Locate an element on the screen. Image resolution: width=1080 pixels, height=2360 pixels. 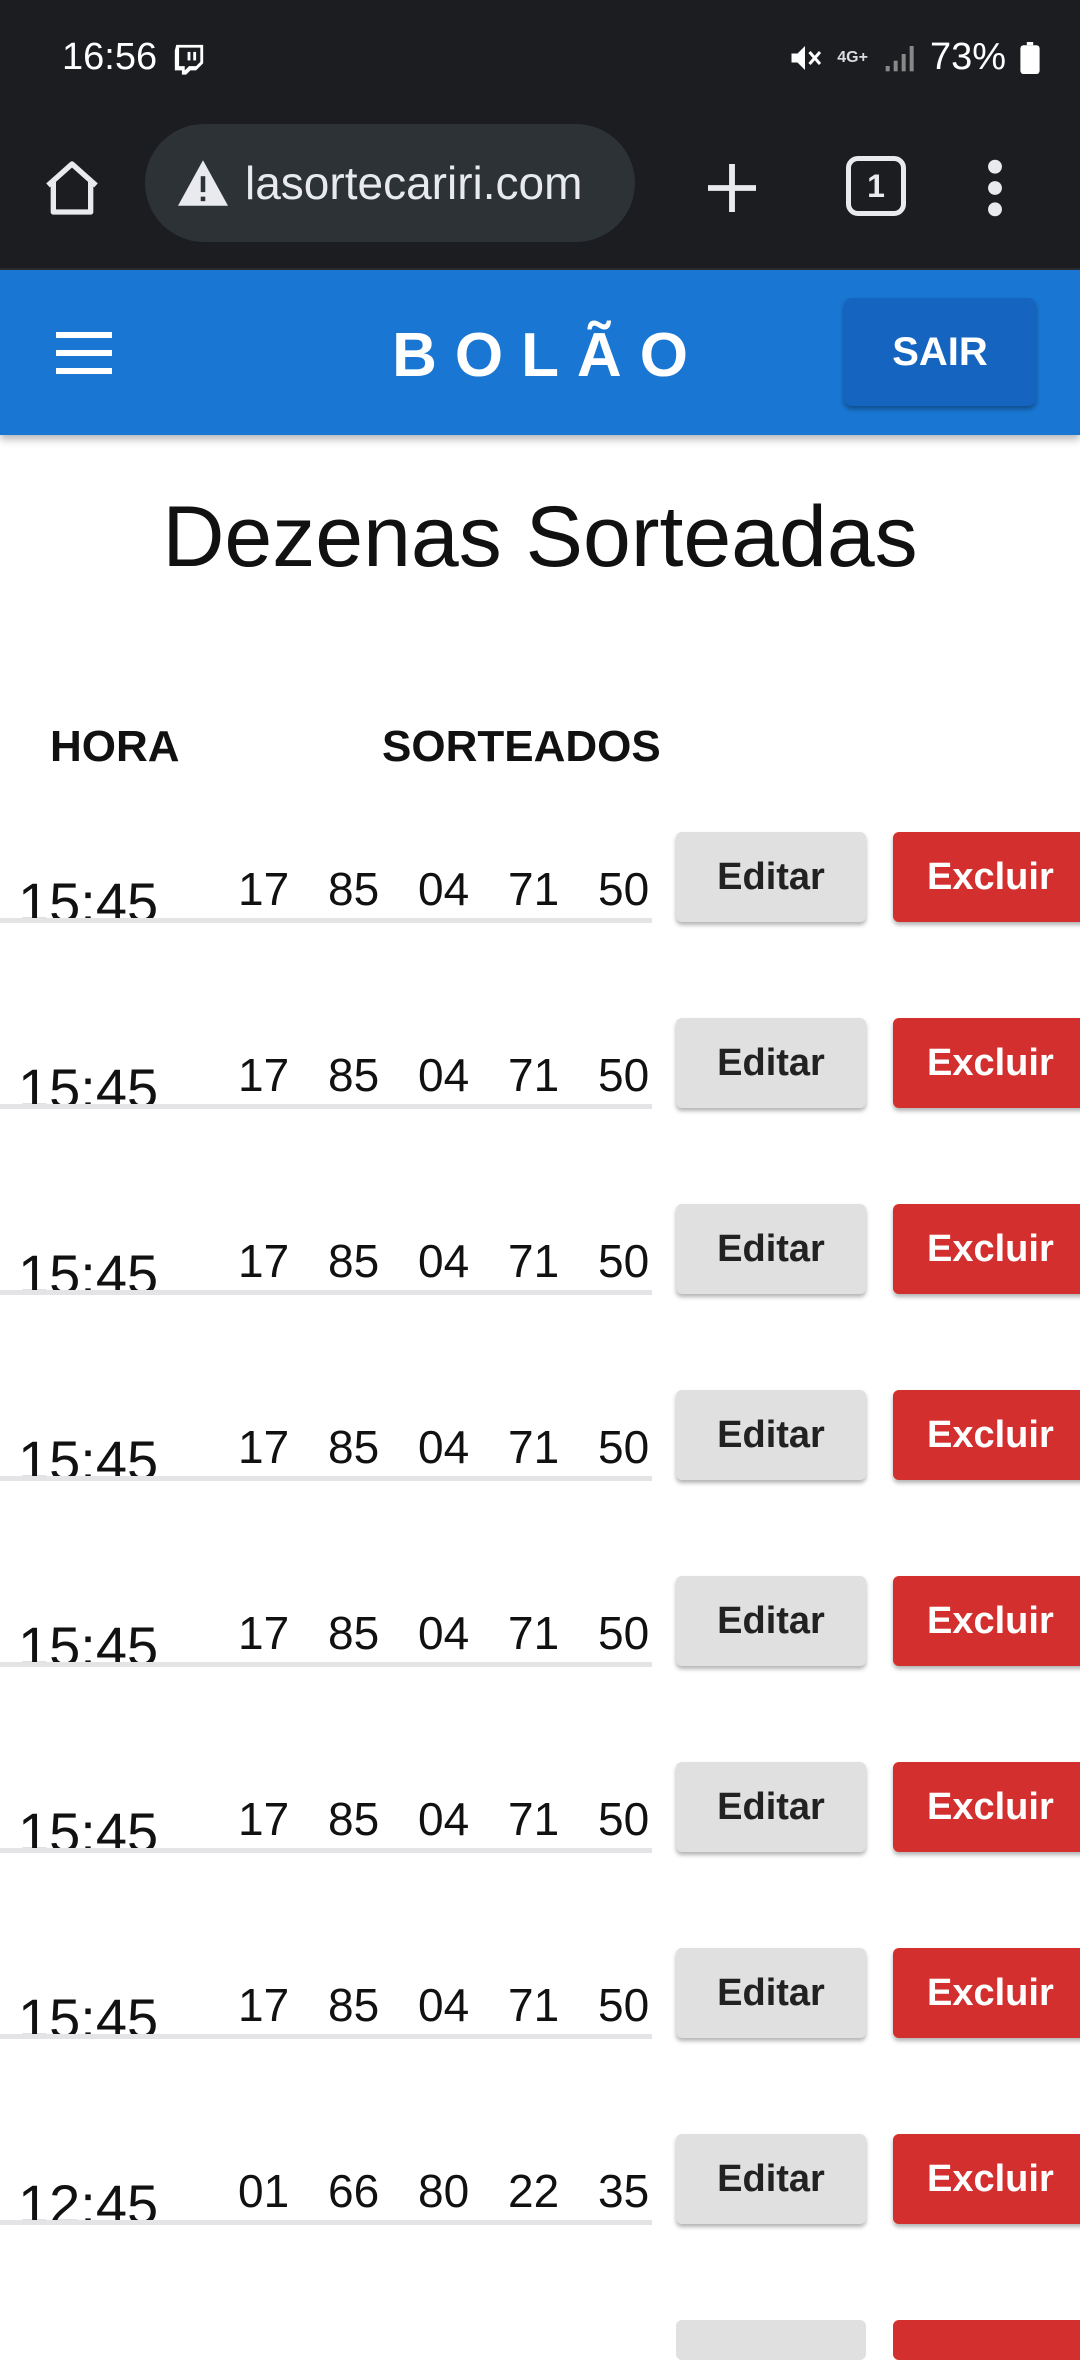
url-bar: lasortecariri.com is located at coordinates (390, 183).